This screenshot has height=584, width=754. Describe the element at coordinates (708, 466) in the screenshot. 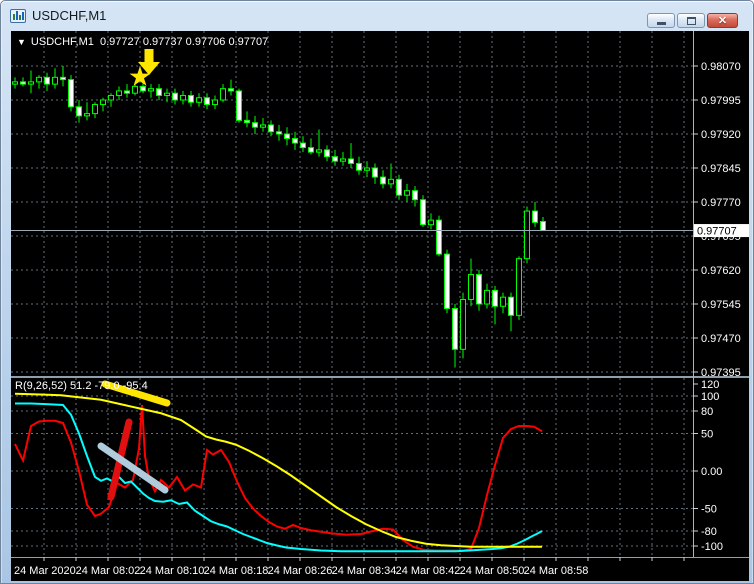

I see `indicator-axis: 120100 80 50 0.00 -50 -80 -100` at that location.